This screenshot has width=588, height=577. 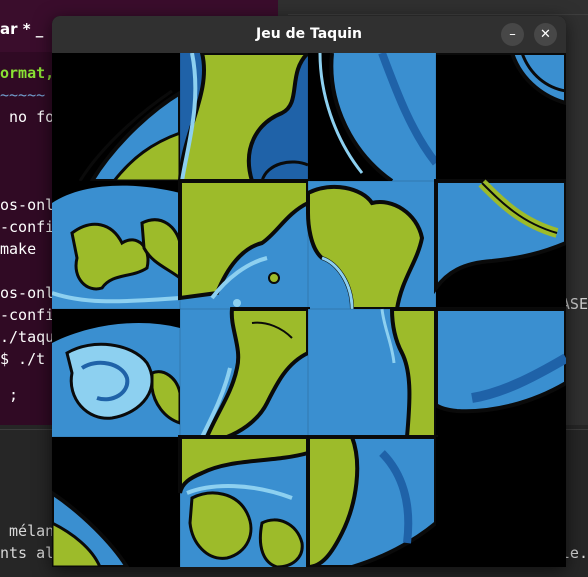 I want to click on puzzle-empty-slot, so click(x=501, y=502).